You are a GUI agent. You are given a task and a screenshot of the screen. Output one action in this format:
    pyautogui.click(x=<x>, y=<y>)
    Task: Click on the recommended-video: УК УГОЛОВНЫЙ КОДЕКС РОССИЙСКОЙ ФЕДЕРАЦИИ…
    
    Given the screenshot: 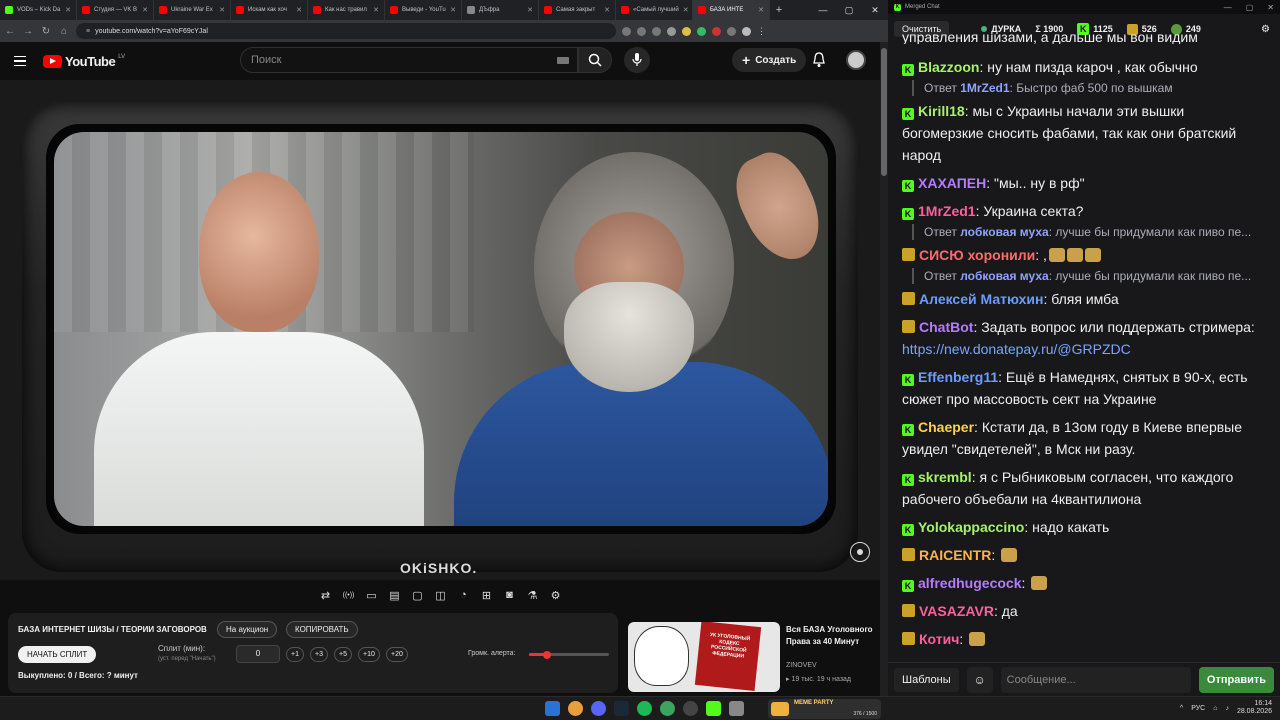 What is the action you would take?
    pyautogui.click(x=753, y=658)
    